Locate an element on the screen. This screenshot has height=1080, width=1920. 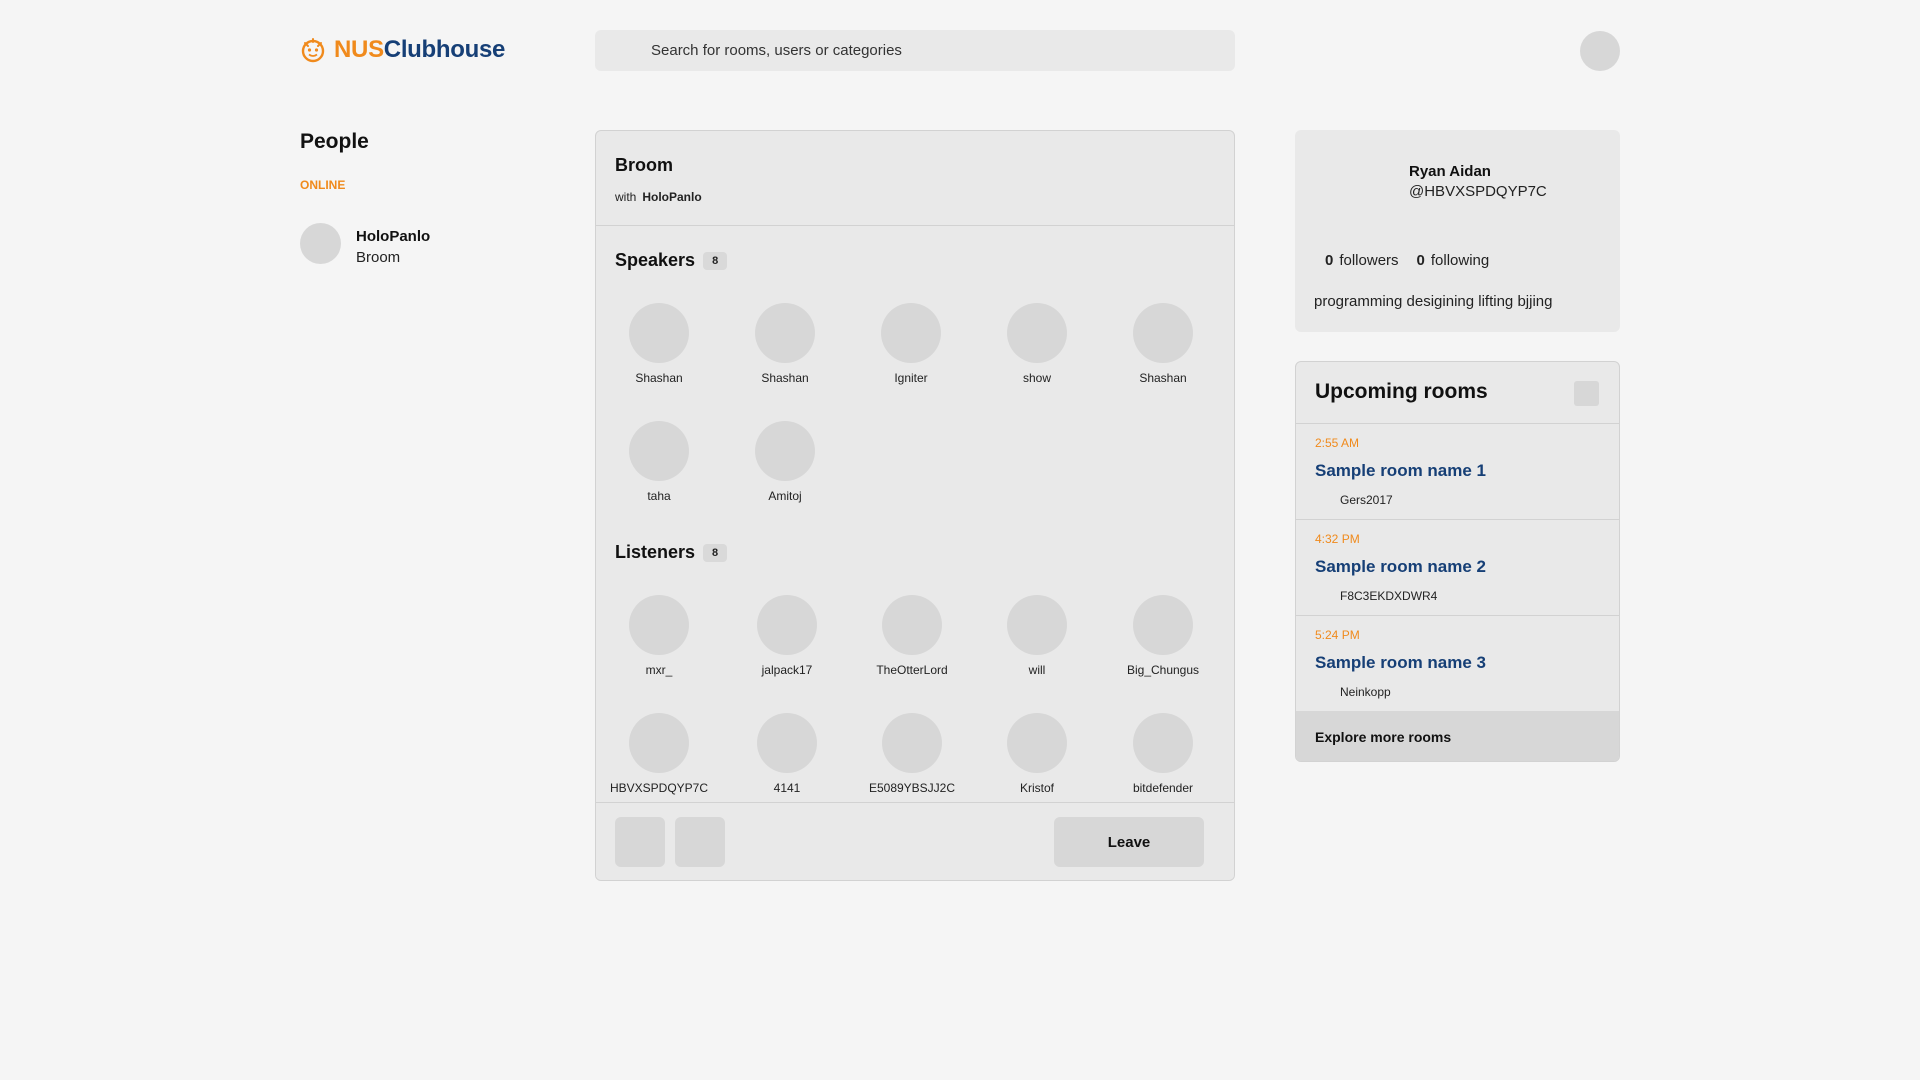
speakers-heading: Speakers 8 is located at coordinates (671, 260).